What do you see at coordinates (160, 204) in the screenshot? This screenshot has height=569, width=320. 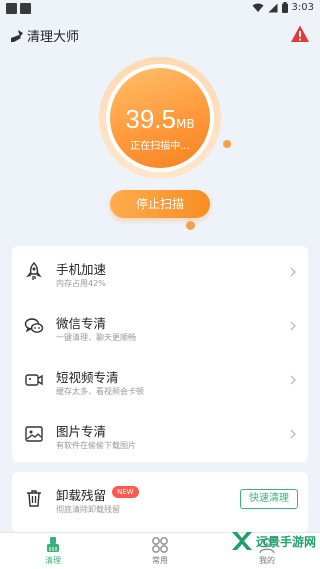 I see `stop-scan-button: 停止扫描` at bounding box center [160, 204].